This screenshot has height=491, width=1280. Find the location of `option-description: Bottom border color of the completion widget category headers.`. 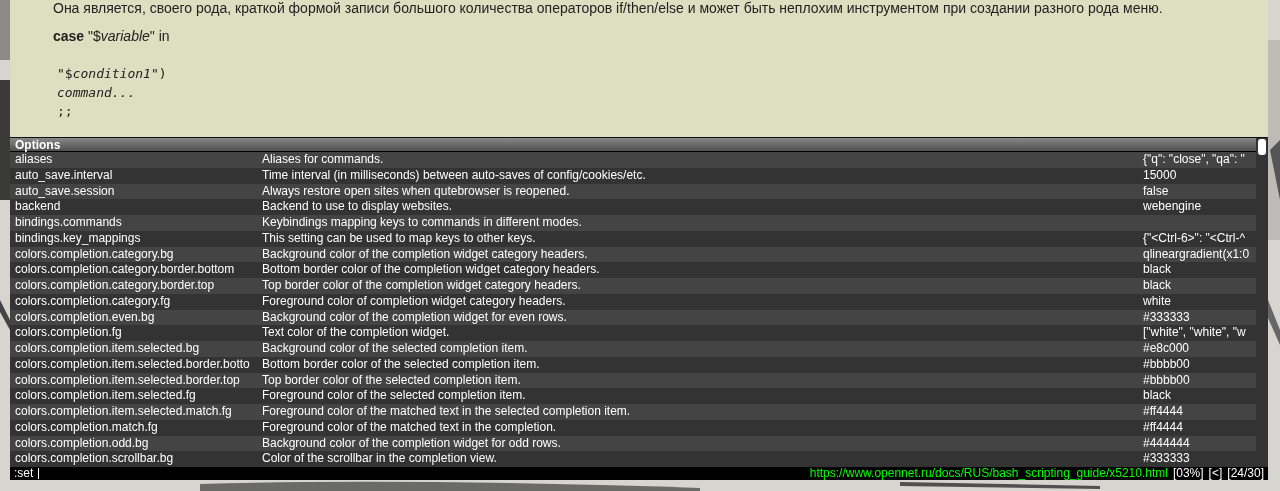

option-description: Bottom border color of the completion widget category headers. is located at coordinates (431, 270).